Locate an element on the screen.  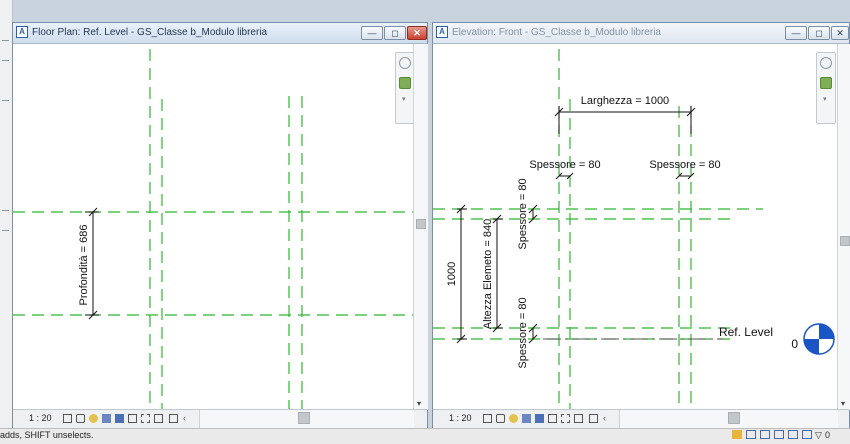
drag-elements-icon is located at coordinates (807, 434).